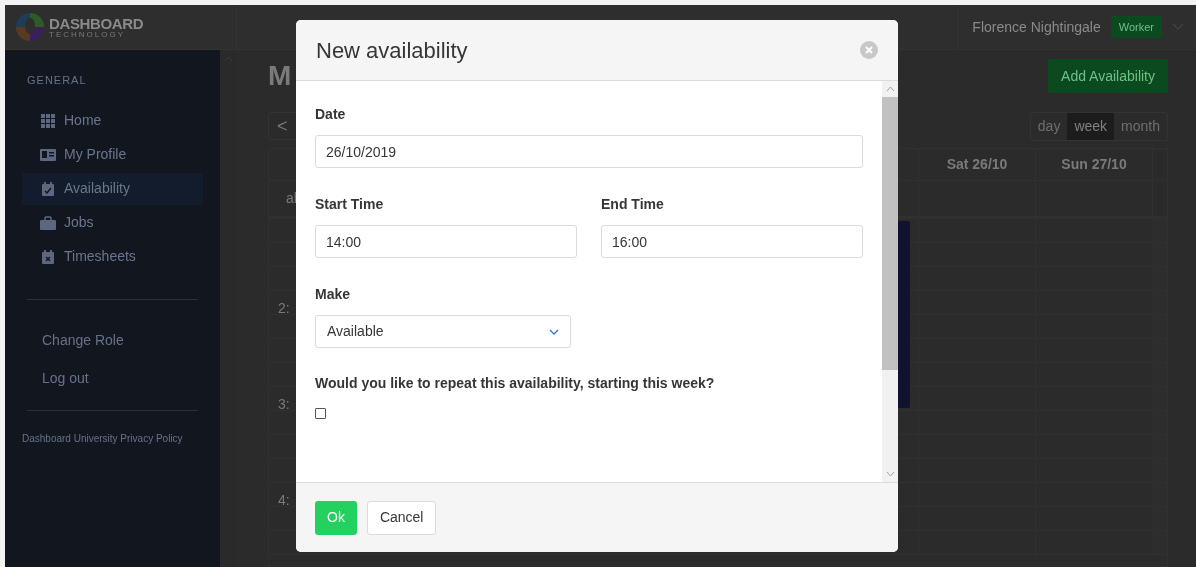  Describe the element at coordinates (589, 151) in the screenshot. I see `text-field: 26/10/2019` at that location.